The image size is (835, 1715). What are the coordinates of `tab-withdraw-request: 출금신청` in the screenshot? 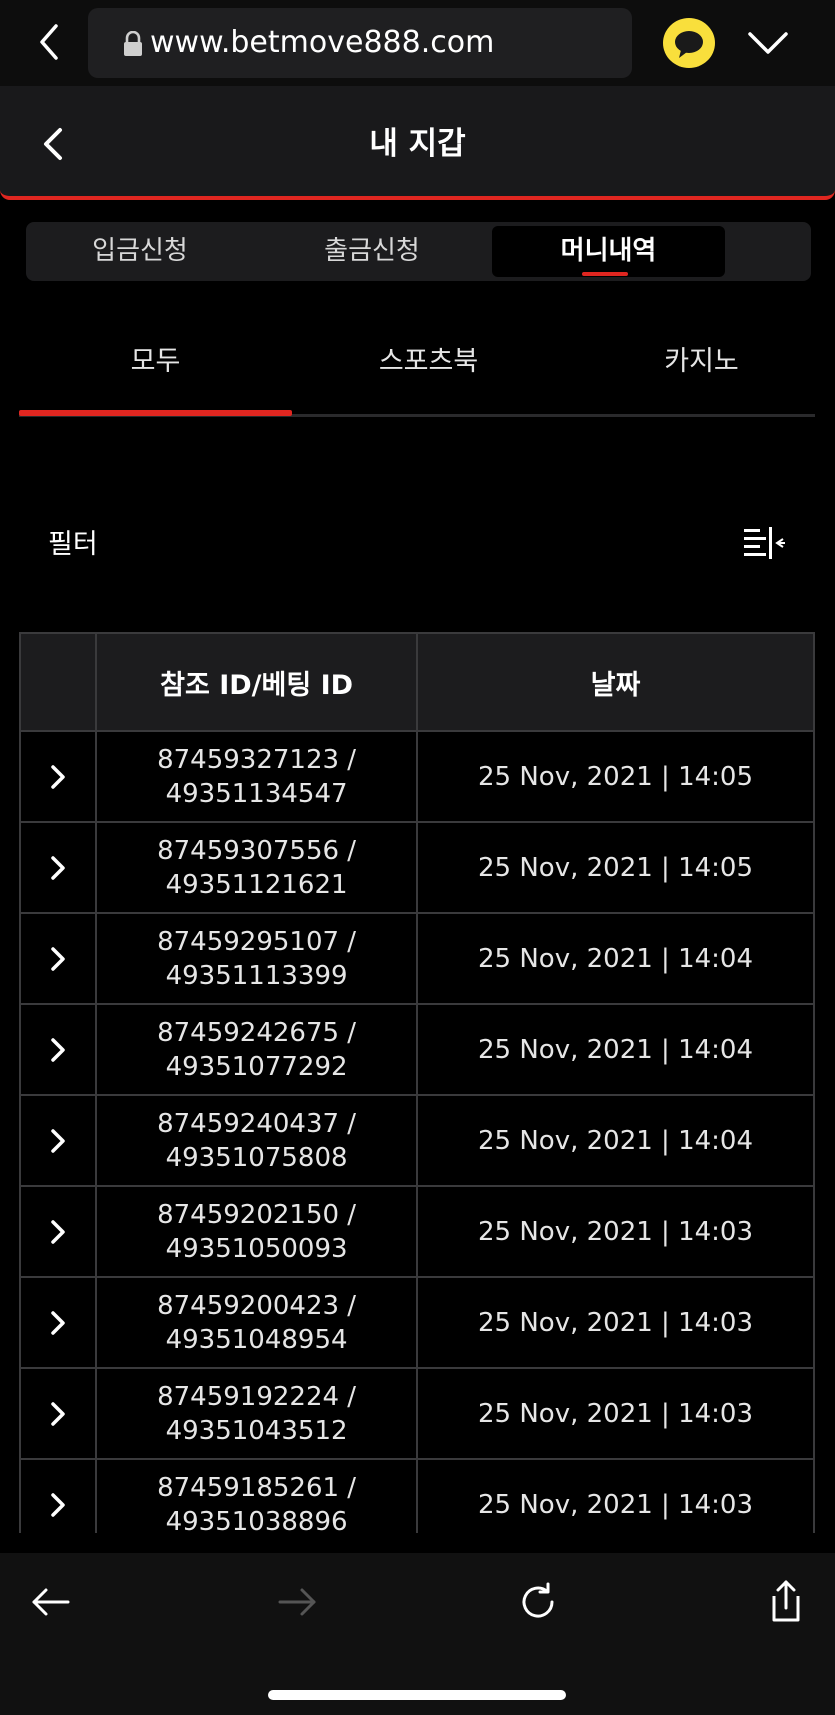 It's located at (372, 251).